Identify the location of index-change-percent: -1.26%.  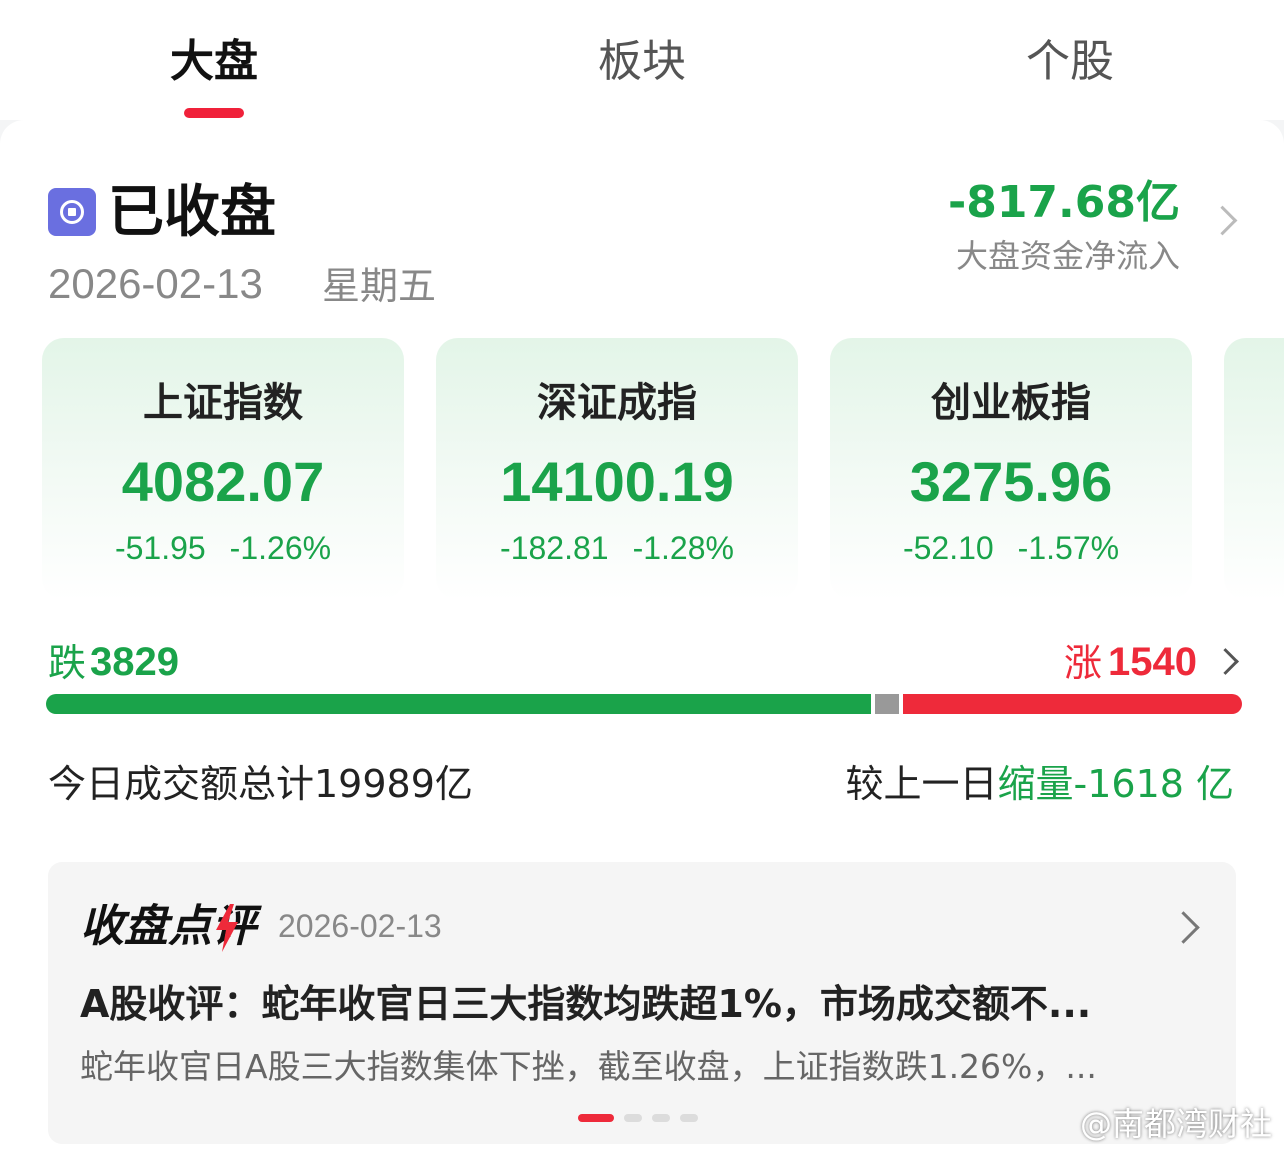
(280, 548).